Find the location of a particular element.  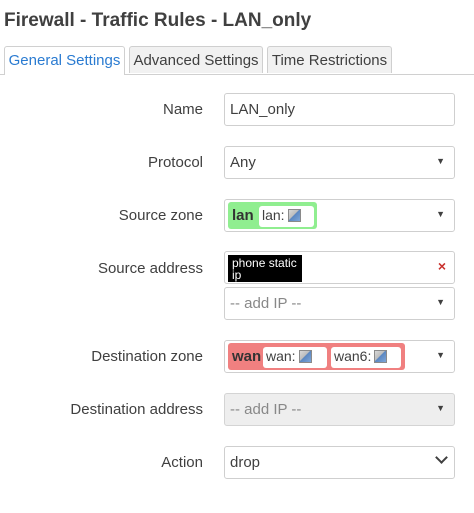

interface-chip-lan: lan: is located at coordinates (286, 216).